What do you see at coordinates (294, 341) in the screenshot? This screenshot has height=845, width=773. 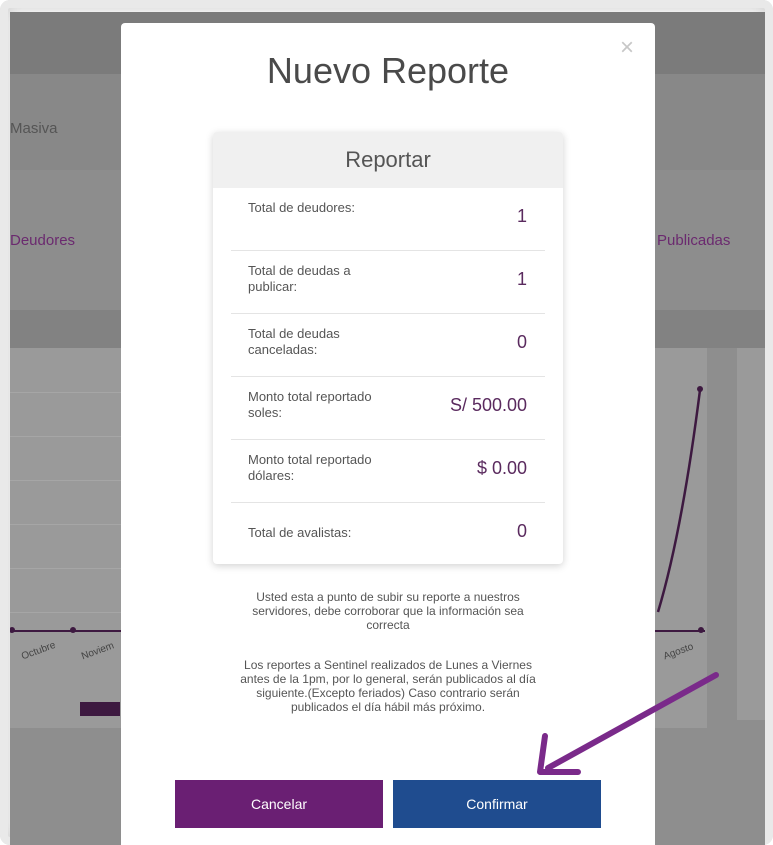 I see `summary-row-label: Total de deudas canceladas:` at bounding box center [294, 341].